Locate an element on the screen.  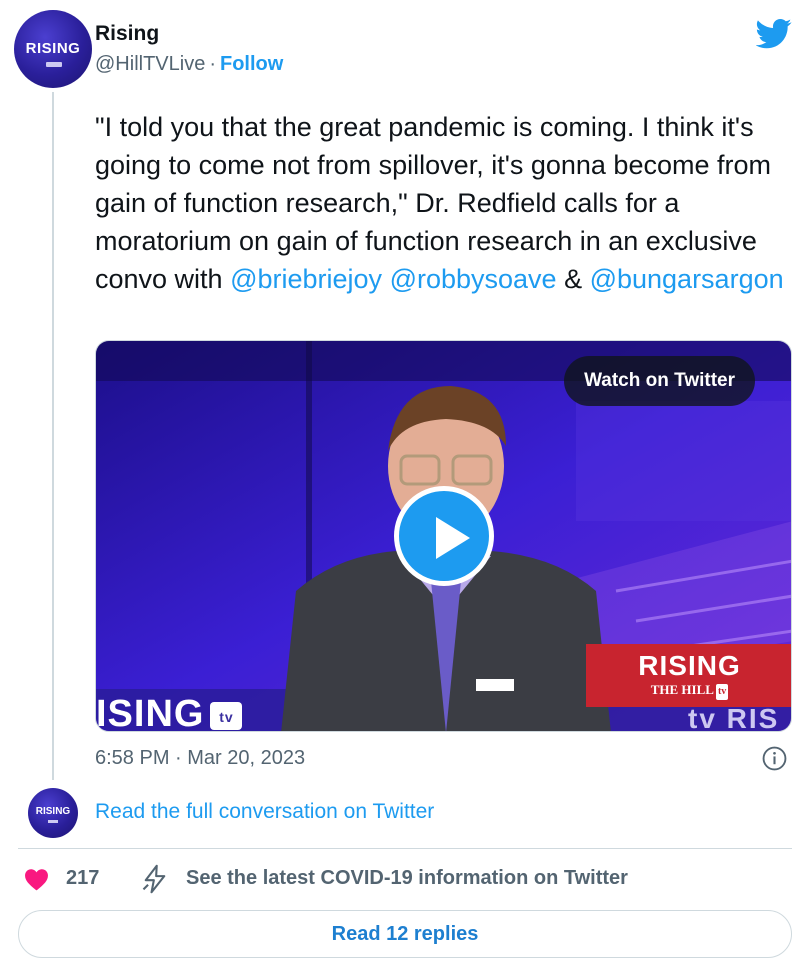
read-replies-button: Read 12 replies is located at coordinates (405, 934).